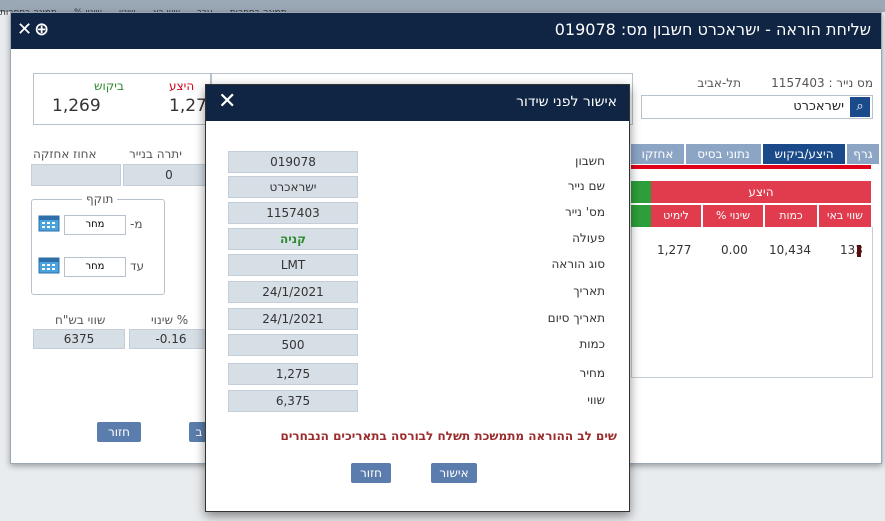 The width and height of the screenshot is (885, 521). I want to click on dialog-field-label: תאריך, so click(589, 291).